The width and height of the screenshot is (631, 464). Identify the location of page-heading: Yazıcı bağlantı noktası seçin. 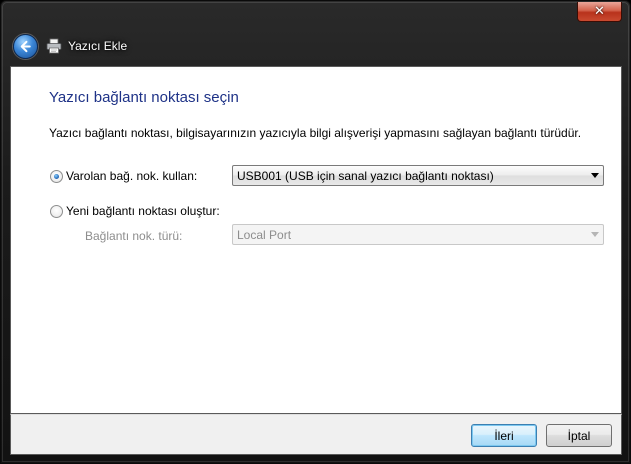
(144, 97).